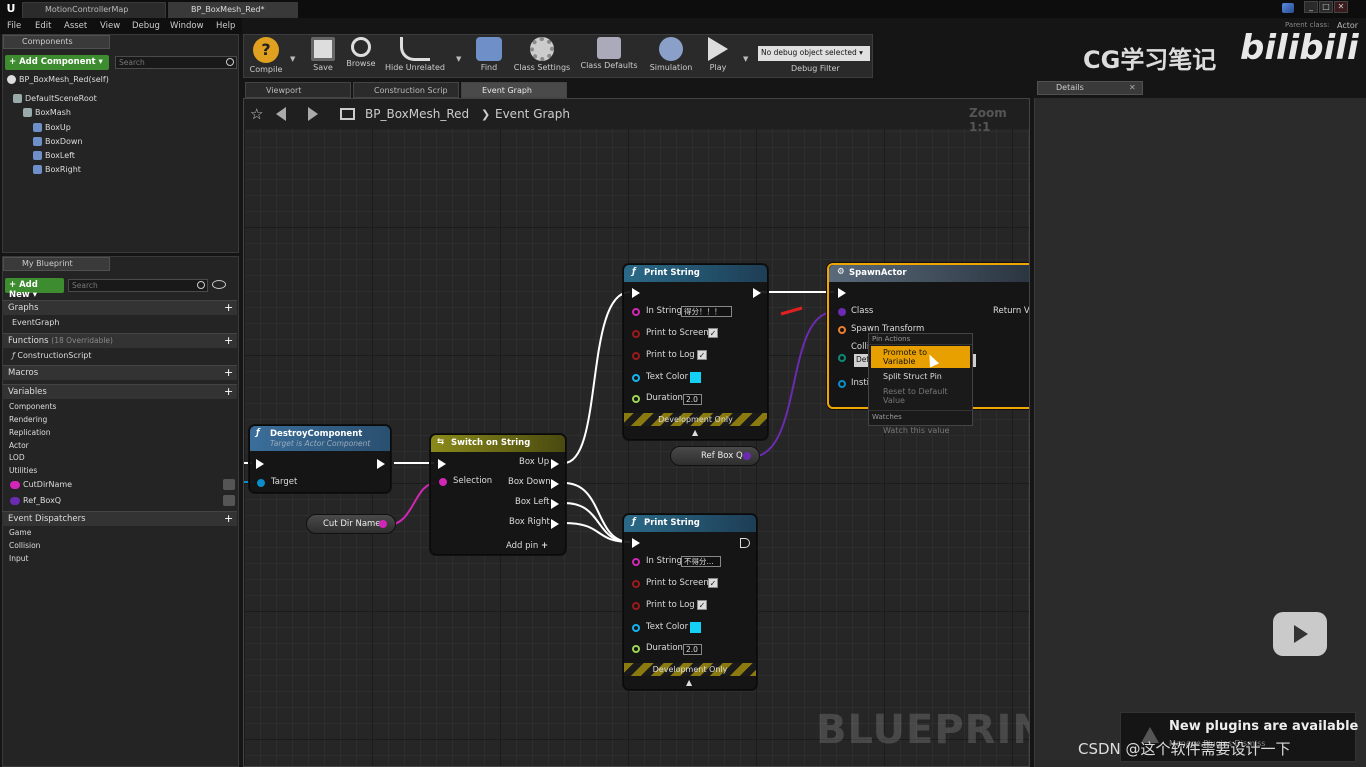 This screenshot has height=767, width=1366. Describe the element at coordinates (747, 456) in the screenshot. I see `object-out-pin` at that location.